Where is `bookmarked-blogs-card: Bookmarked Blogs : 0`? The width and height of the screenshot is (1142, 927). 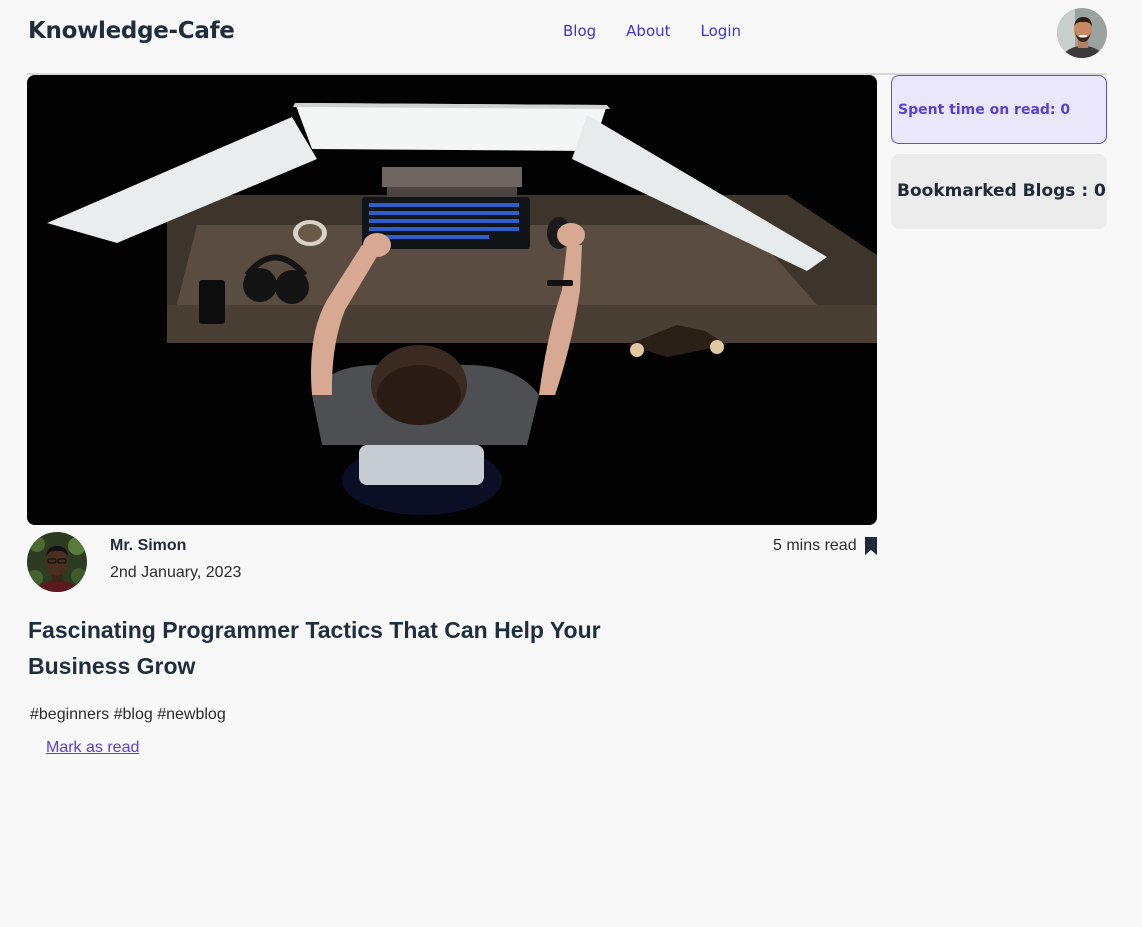
bookmarked-blogs-card: Bookmarked Blogs : 0 is located at coordinates (999, 191).